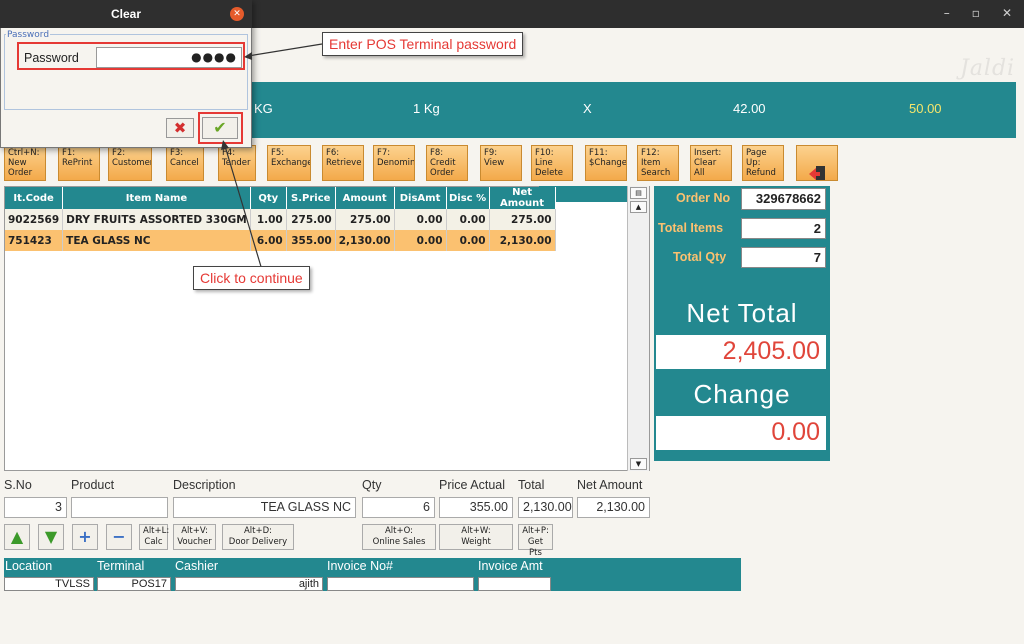  I want to click on fkey-clear-all: Insert: Clear All, so click(711, 163).